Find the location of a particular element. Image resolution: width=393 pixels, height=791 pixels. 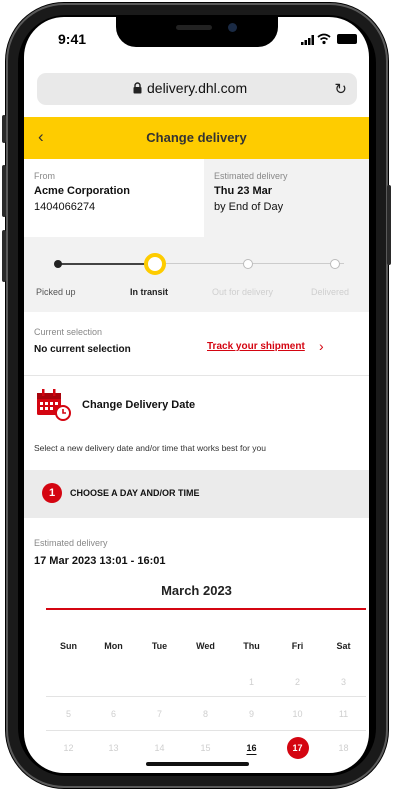

calendar-day: 3 is located at coordinates (343, 682).